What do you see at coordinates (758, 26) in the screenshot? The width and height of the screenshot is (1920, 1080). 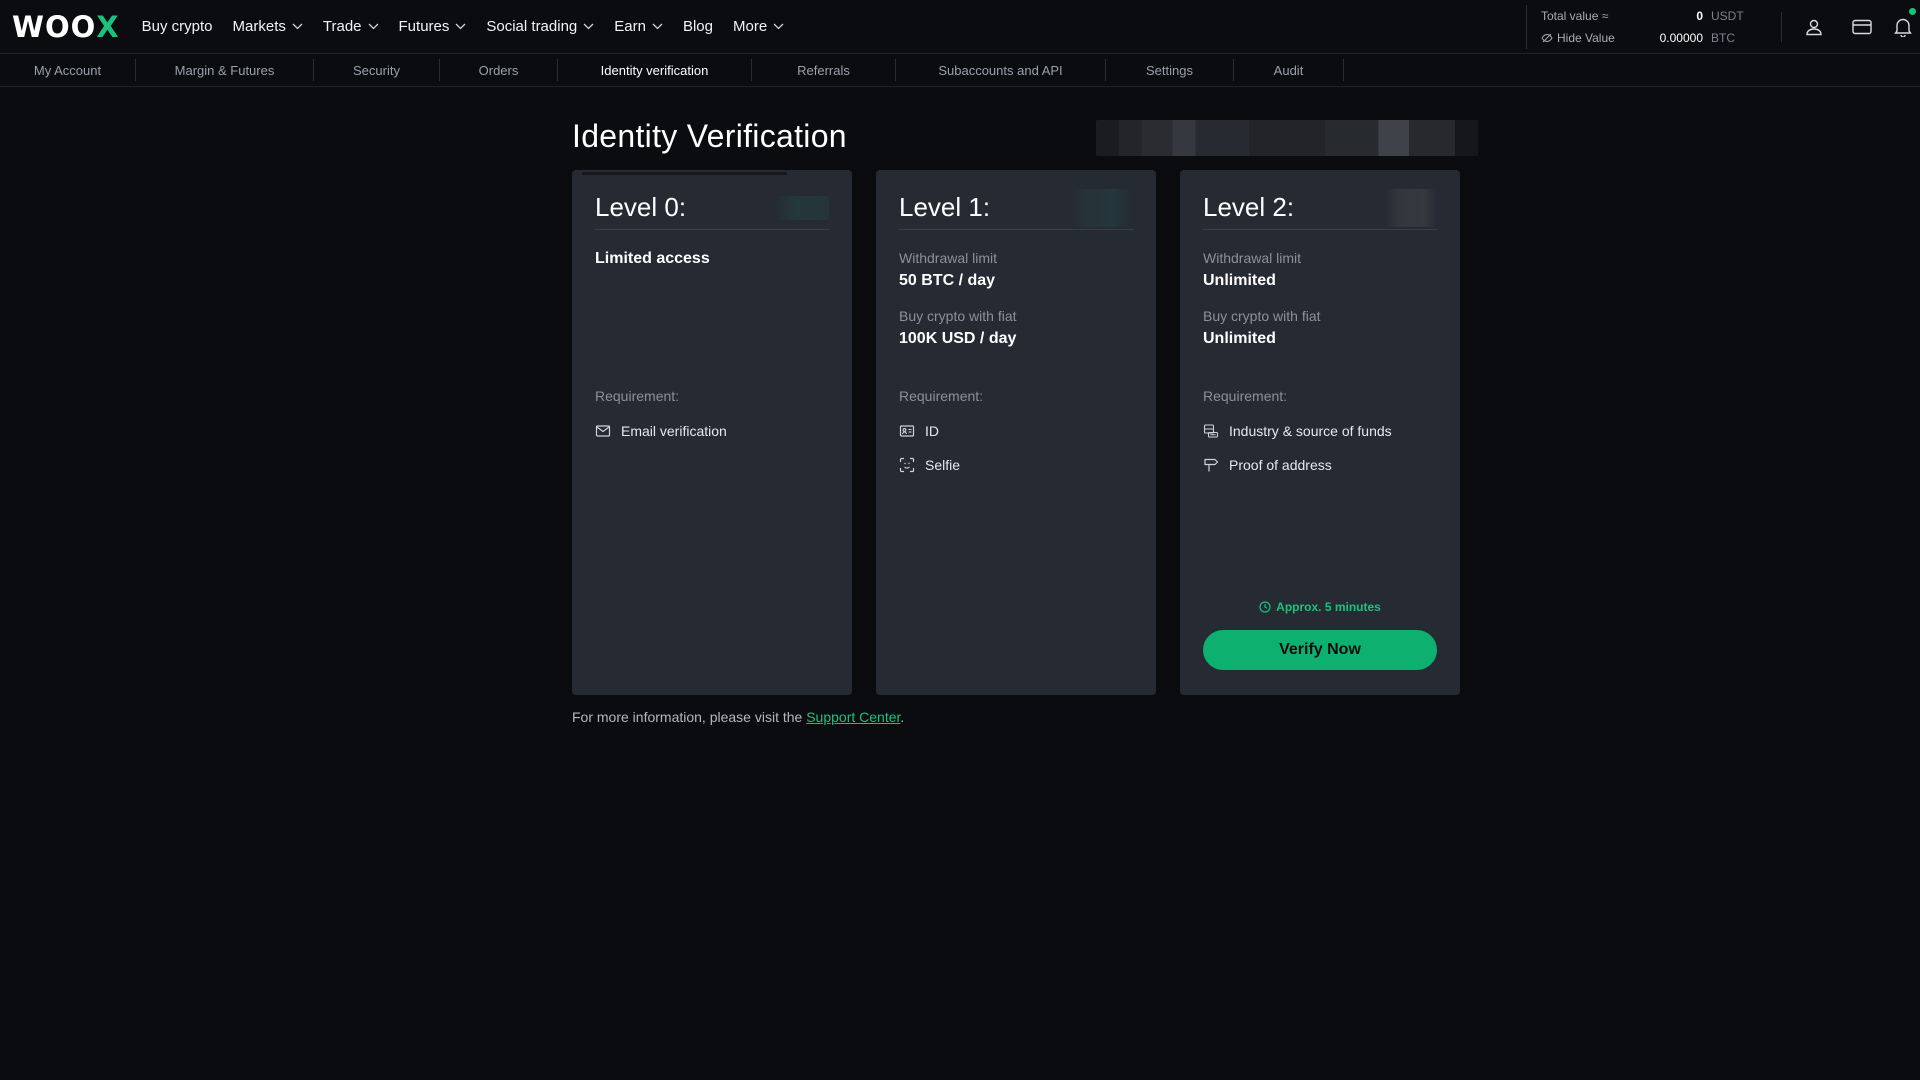 I see `nav-more: More` at bounding box center [758, 26].